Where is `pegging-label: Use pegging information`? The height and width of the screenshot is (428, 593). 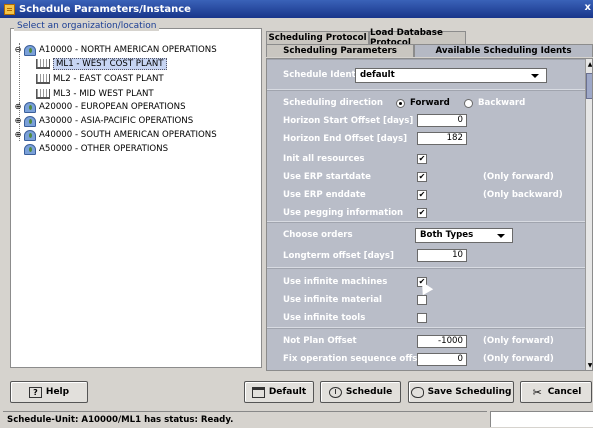 pegging-label: Use pegging information is located at coordinates (343, 213).